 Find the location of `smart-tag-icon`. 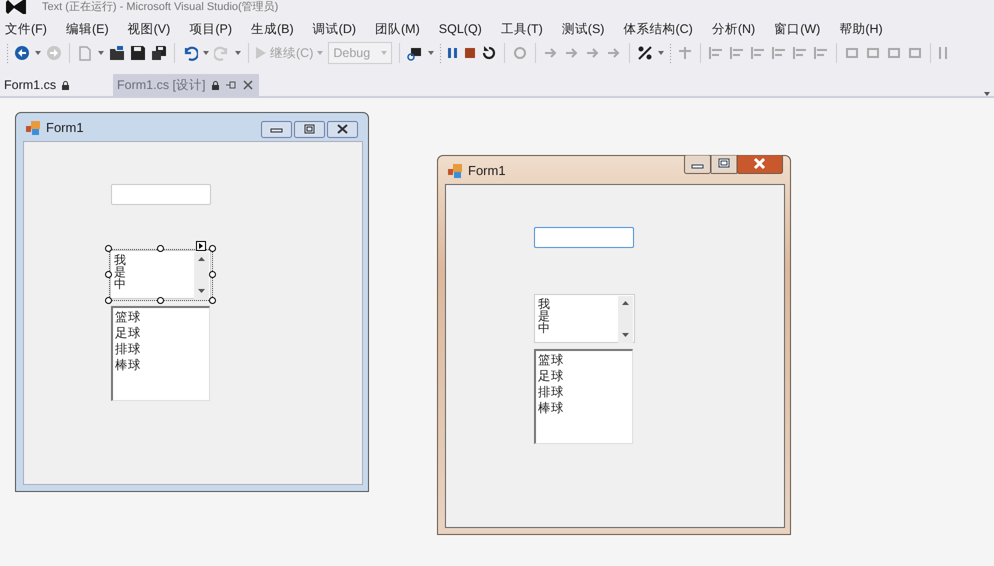

smart-tag-icon is located at coordinates (201, 246).